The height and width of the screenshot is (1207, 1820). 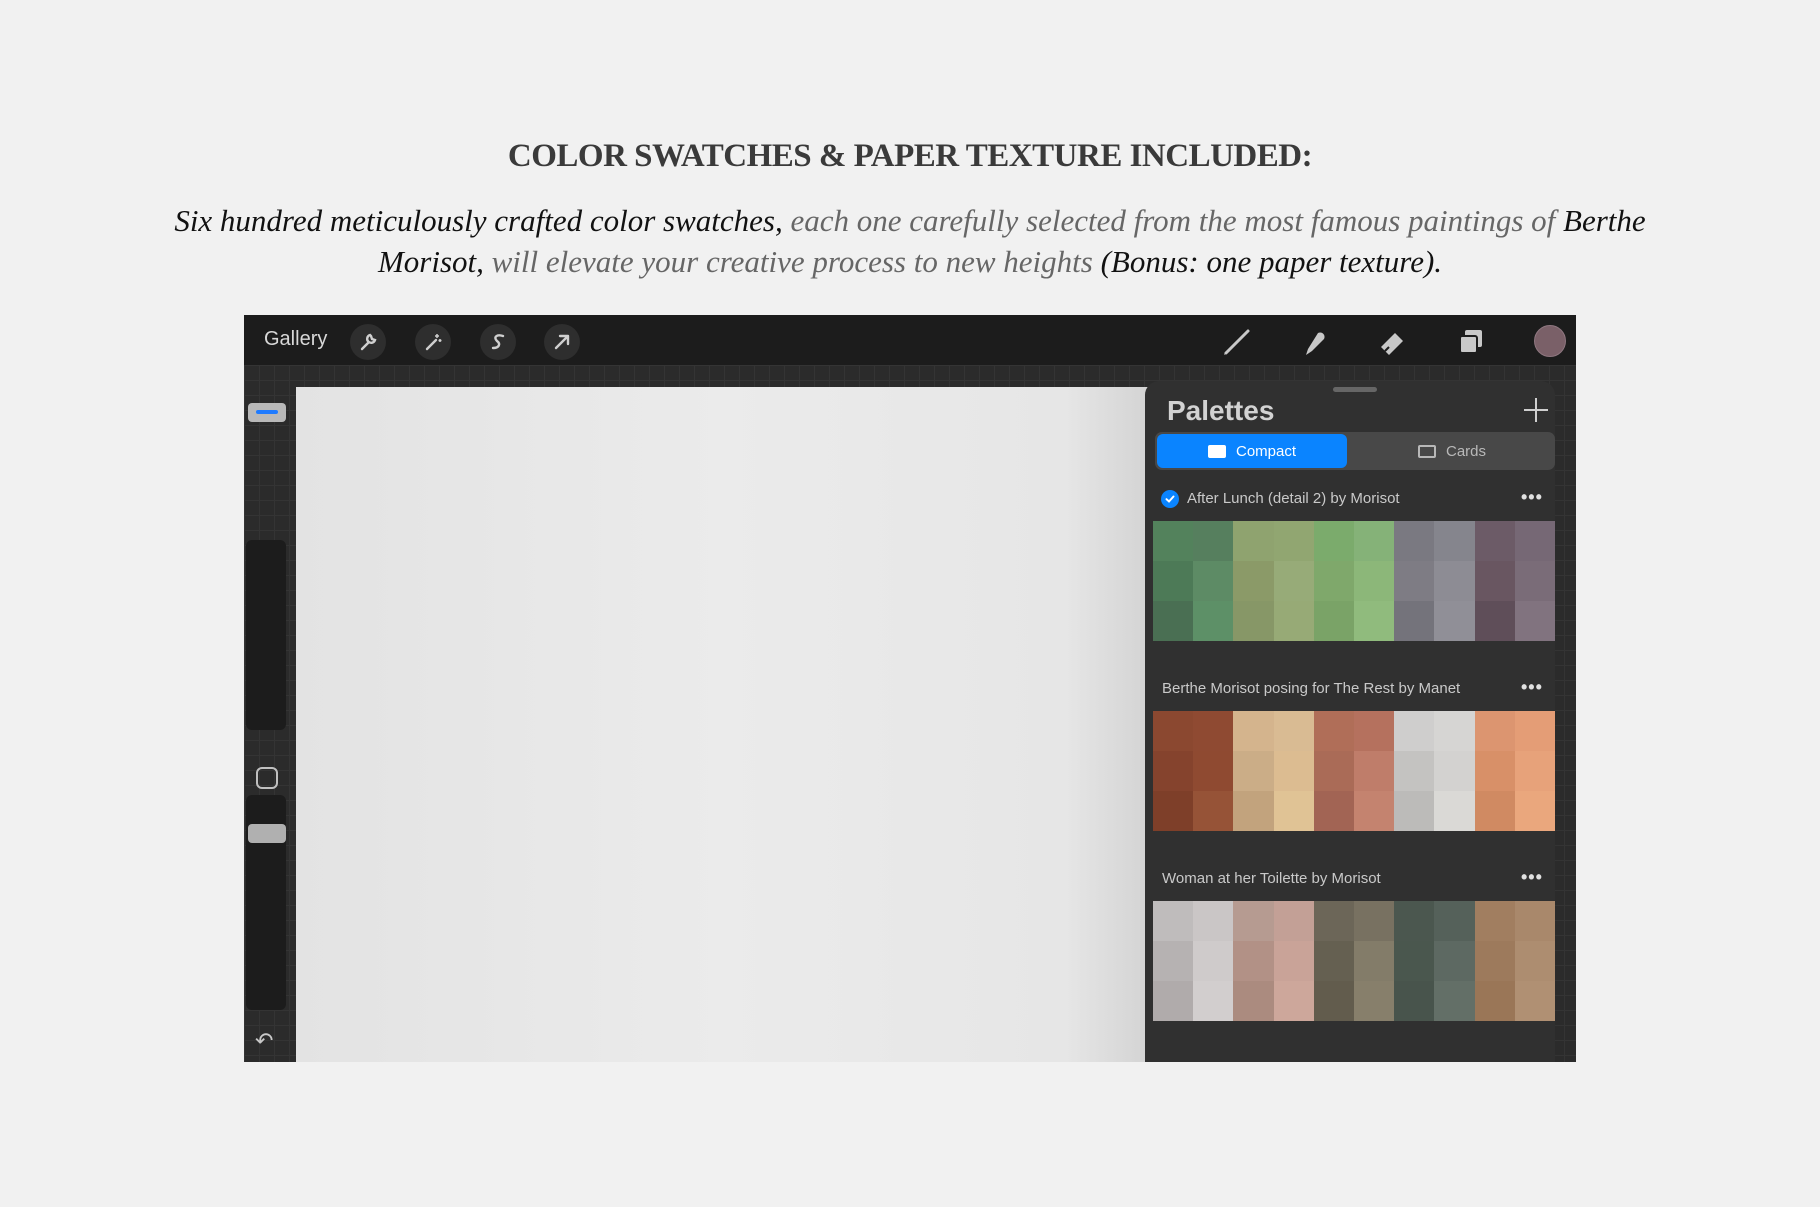 I want to click on add-palette-icon, so click(x=1536, y=410).